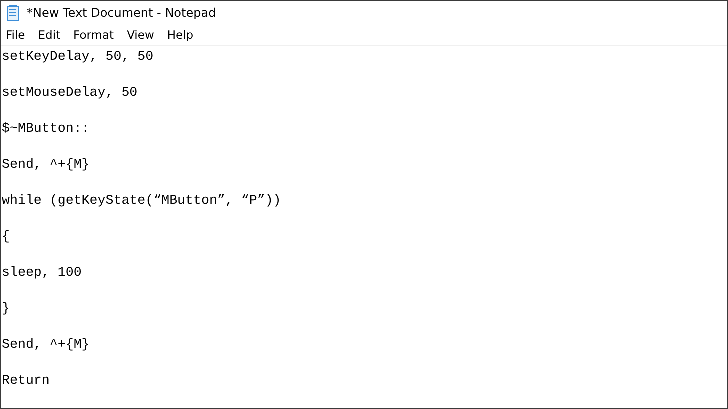 Image resolution: width=728 pixels, height=409 pixels. Describe the element at coordinates (180, 35) in the screenshot. I see `menu-item: Help` at that location.